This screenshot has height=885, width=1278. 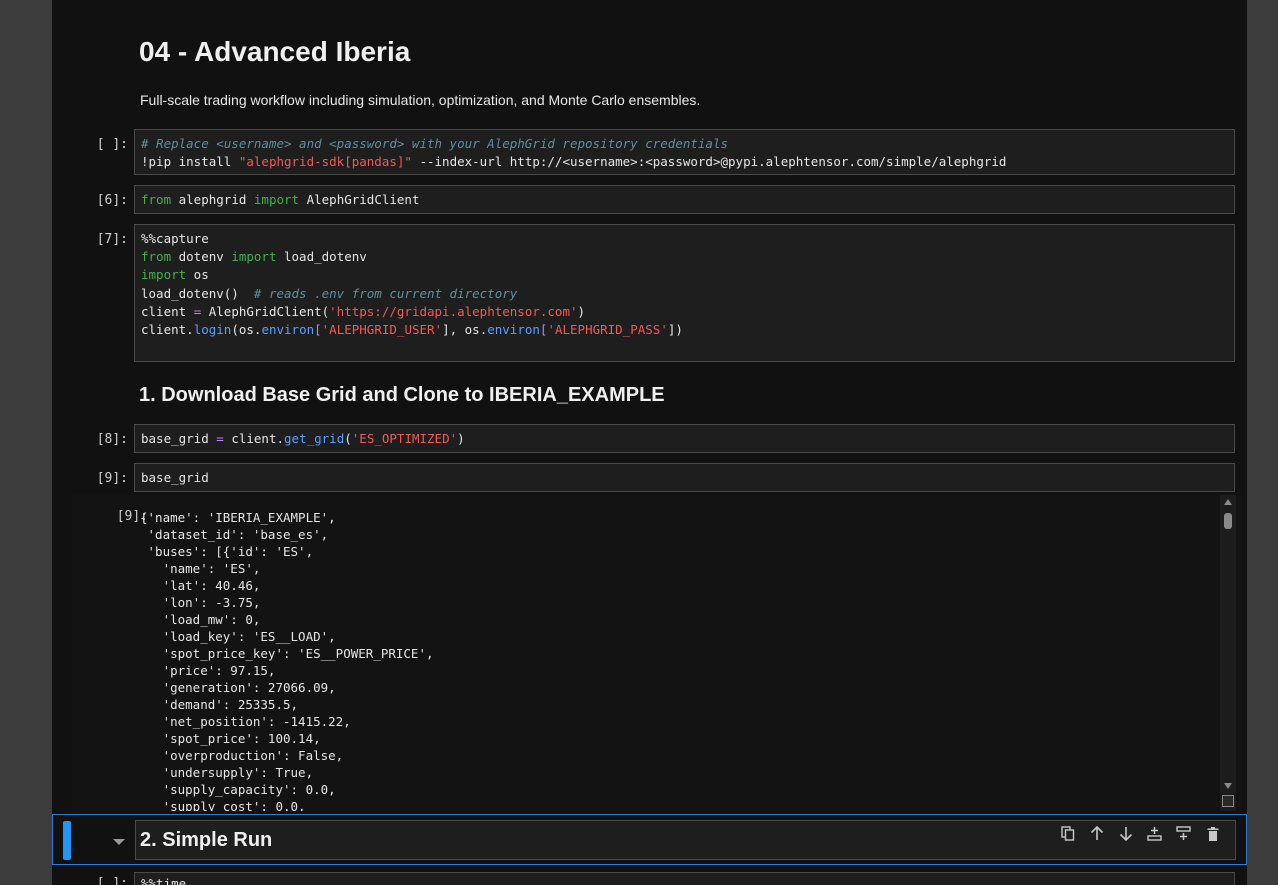 I want to click on output-line: 'name': 'ES',, so click(x=200, y=568).